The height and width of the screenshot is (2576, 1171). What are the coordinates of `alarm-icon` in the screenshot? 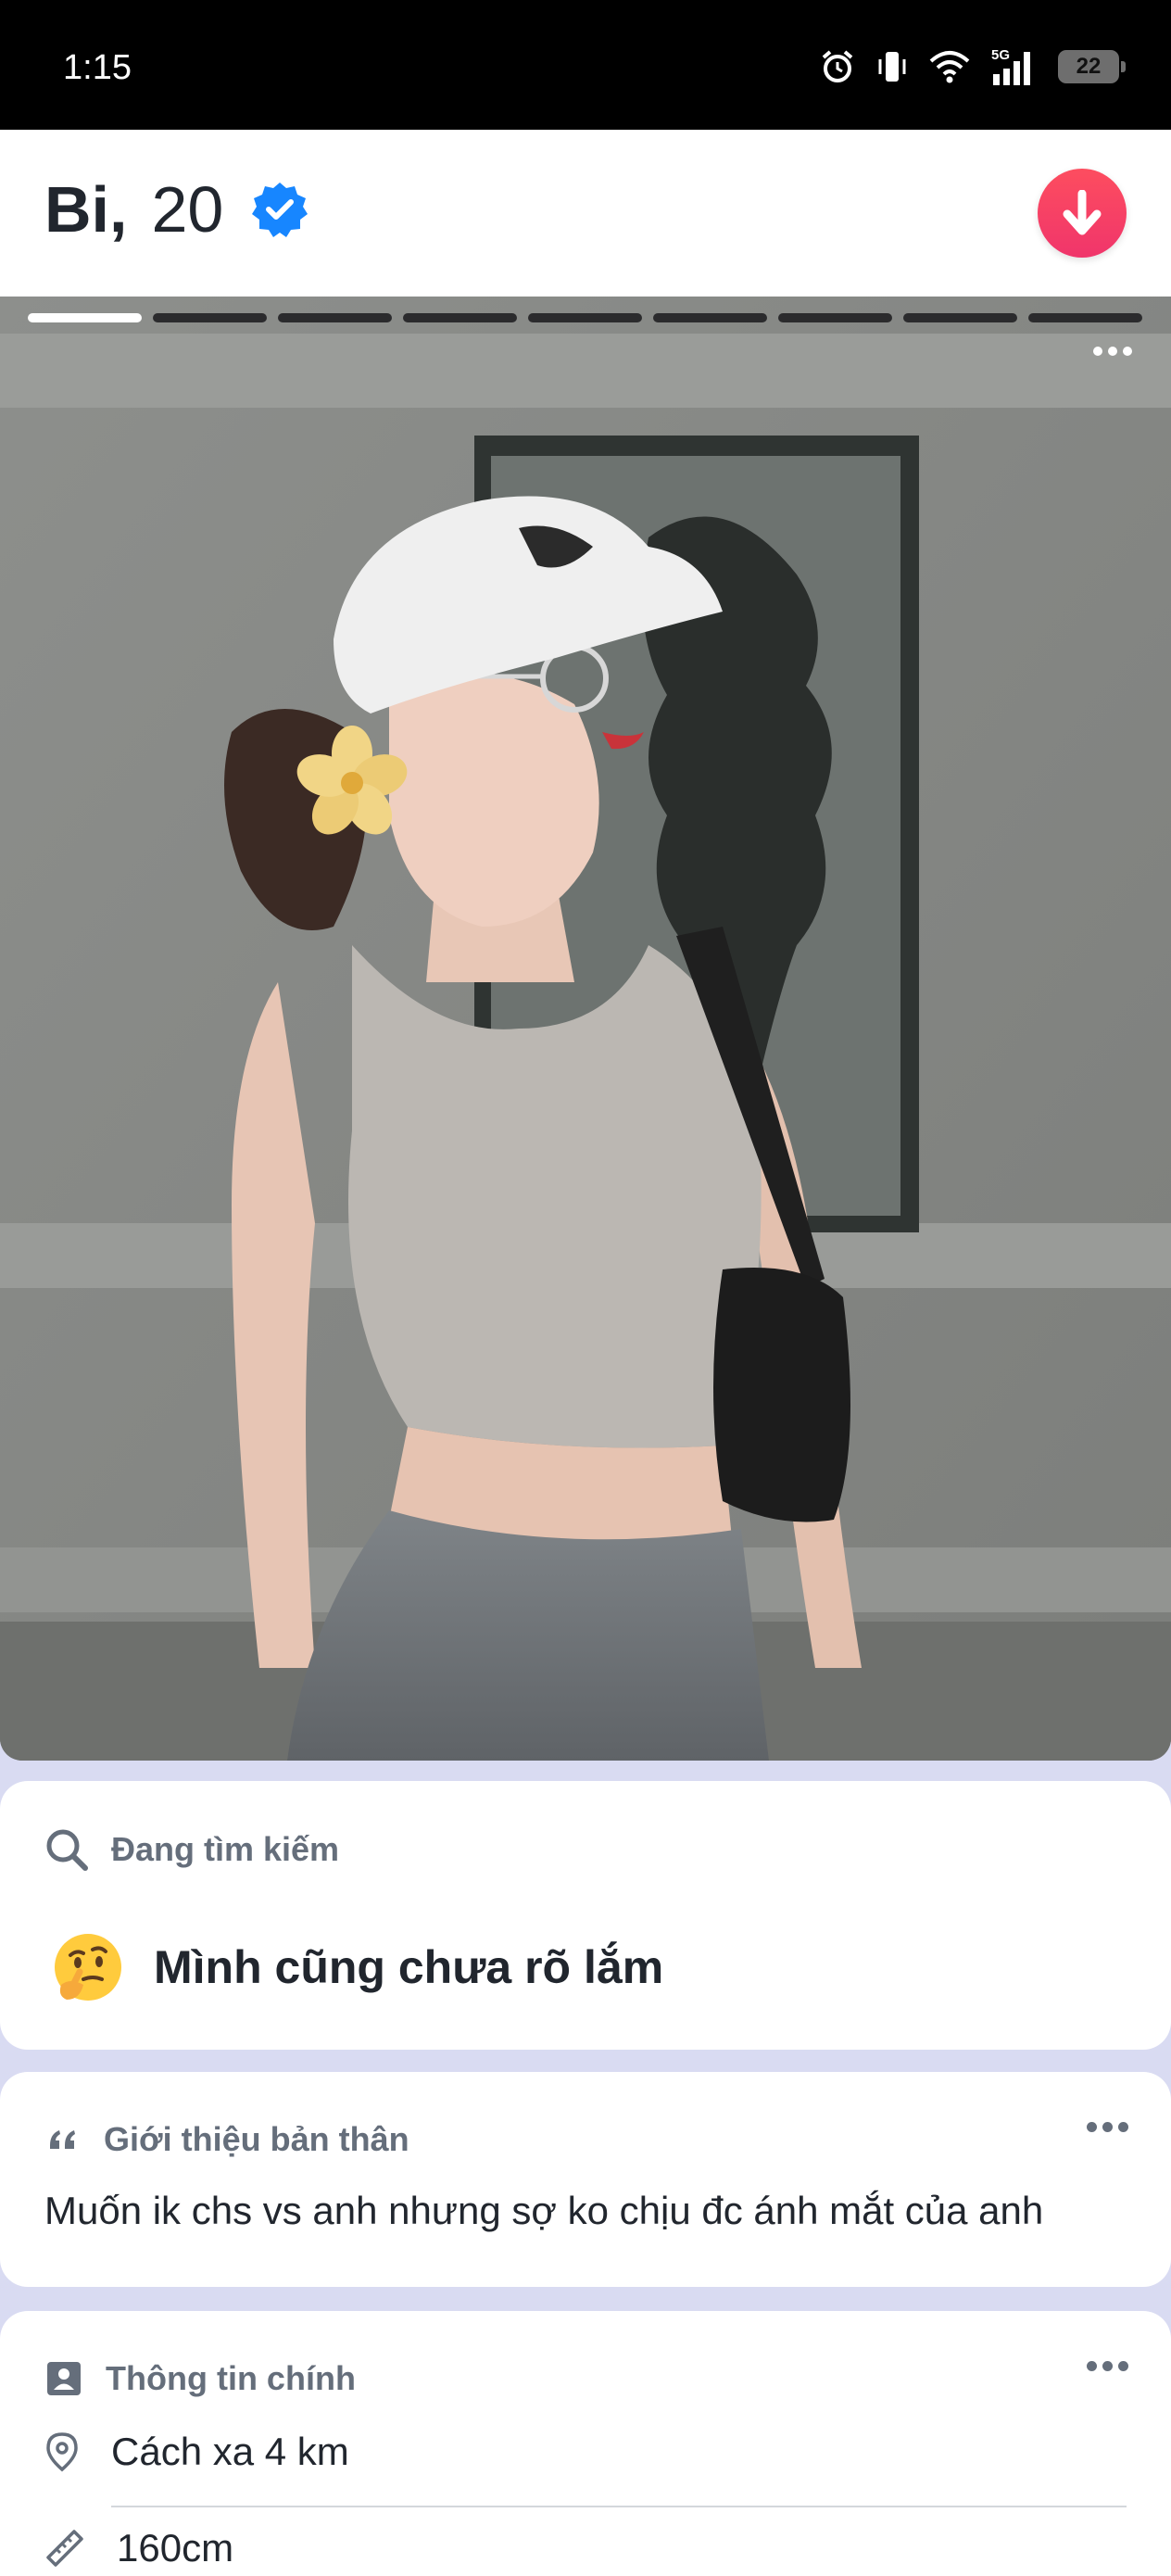 It's located at (838, 66).